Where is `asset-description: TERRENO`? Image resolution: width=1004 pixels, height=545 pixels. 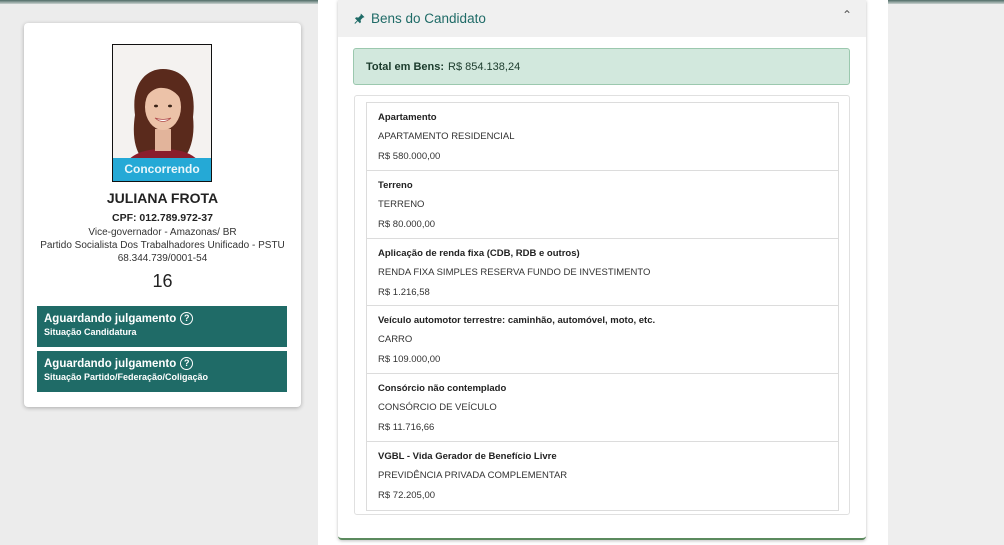
asset-description: TERRENO is located at coordinates (401, 204).